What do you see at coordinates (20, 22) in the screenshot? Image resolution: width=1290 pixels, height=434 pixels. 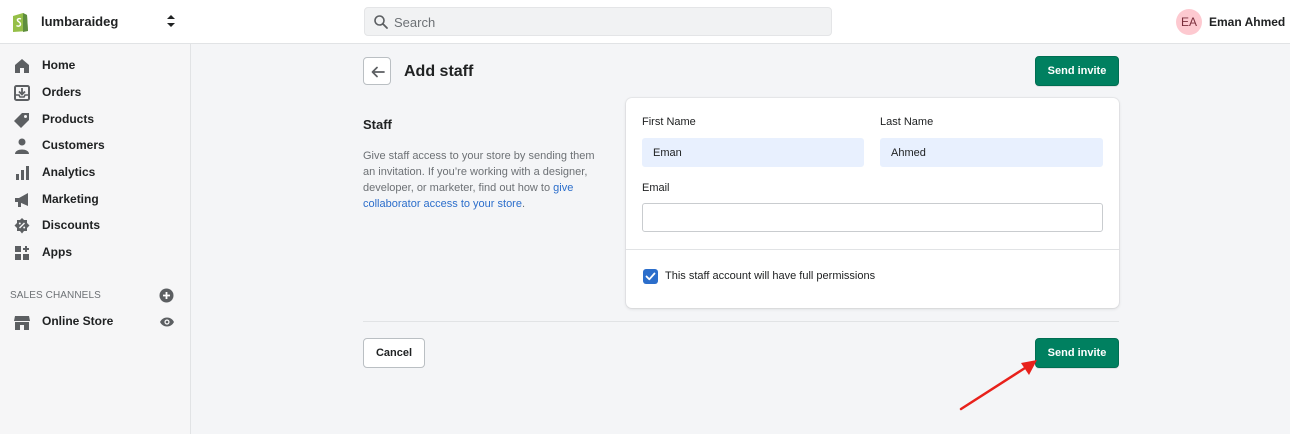 I see `shopify-logo-icon` at bounding box center [20, 22].